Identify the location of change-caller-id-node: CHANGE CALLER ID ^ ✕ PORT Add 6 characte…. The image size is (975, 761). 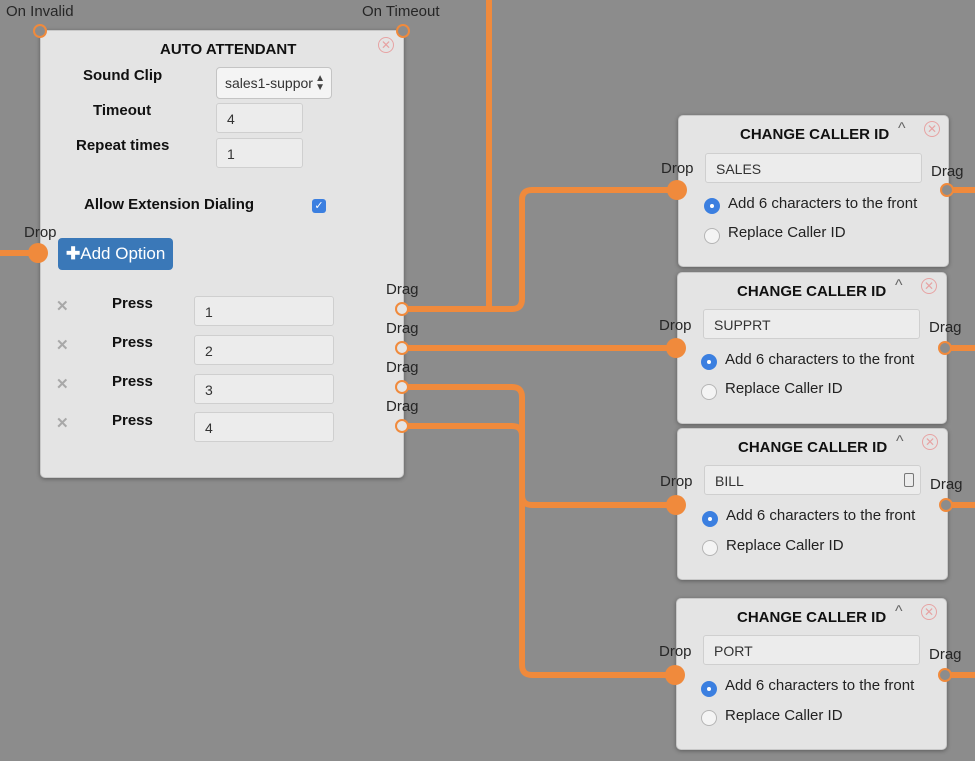
(811, 674).